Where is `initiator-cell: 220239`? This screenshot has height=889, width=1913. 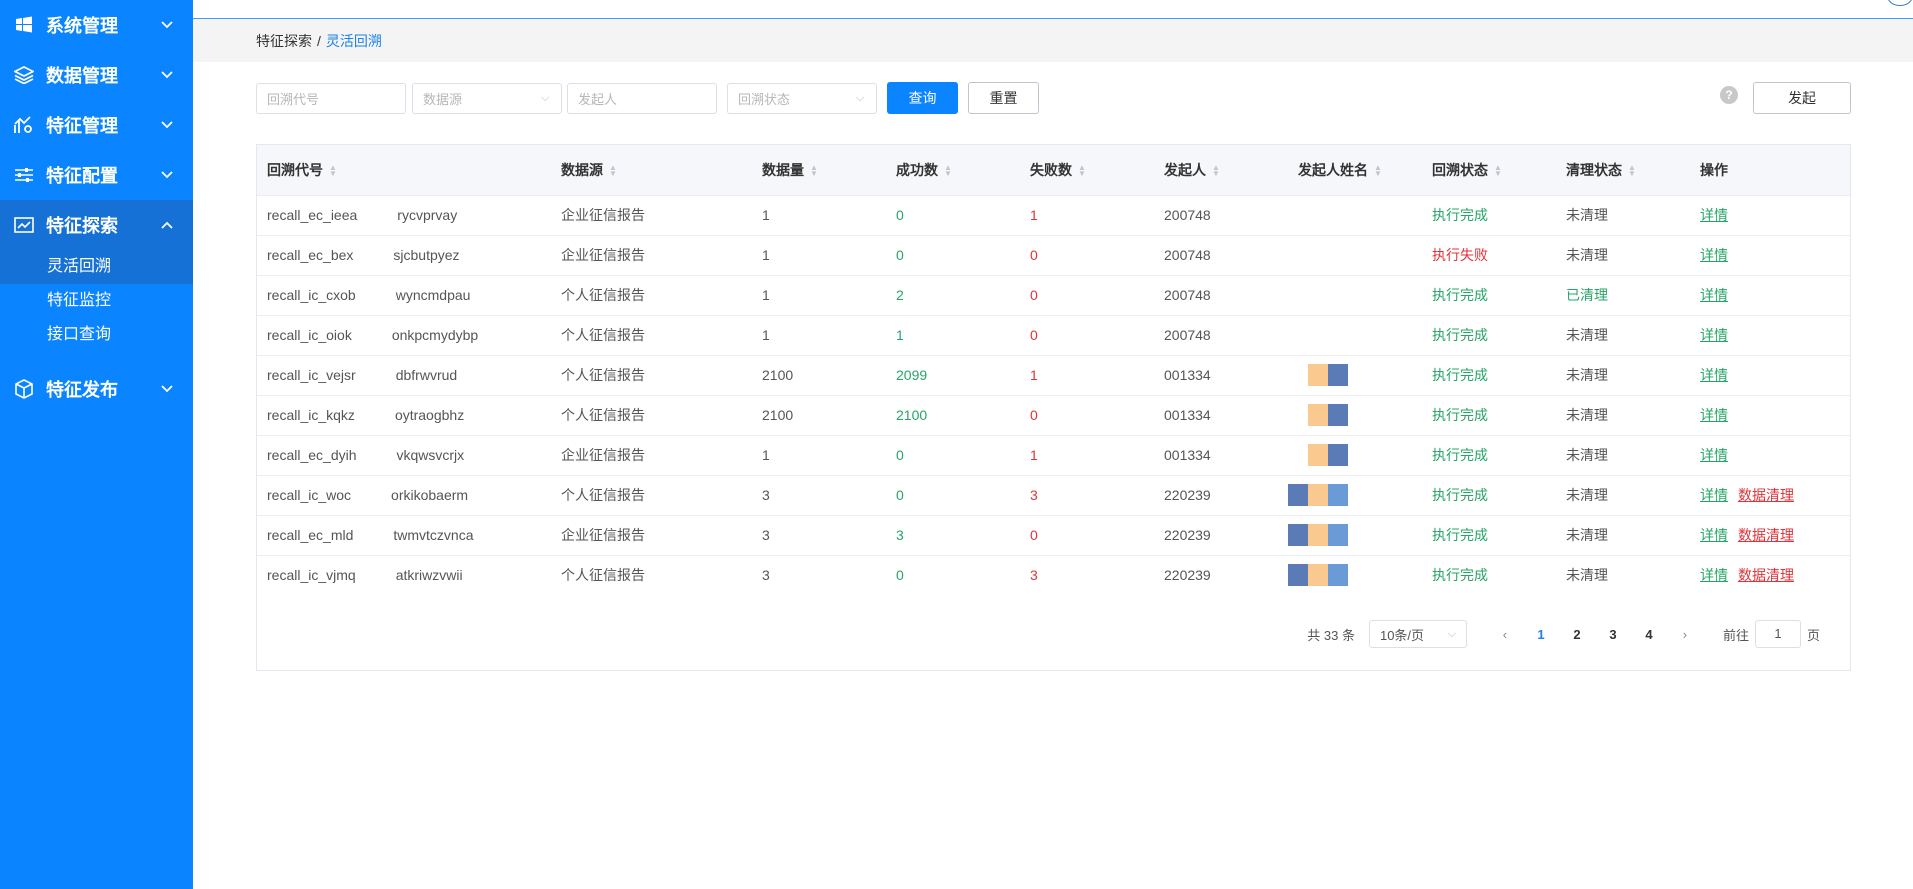
initiator-cell: 220239 is located at coordinates (1187, 575).